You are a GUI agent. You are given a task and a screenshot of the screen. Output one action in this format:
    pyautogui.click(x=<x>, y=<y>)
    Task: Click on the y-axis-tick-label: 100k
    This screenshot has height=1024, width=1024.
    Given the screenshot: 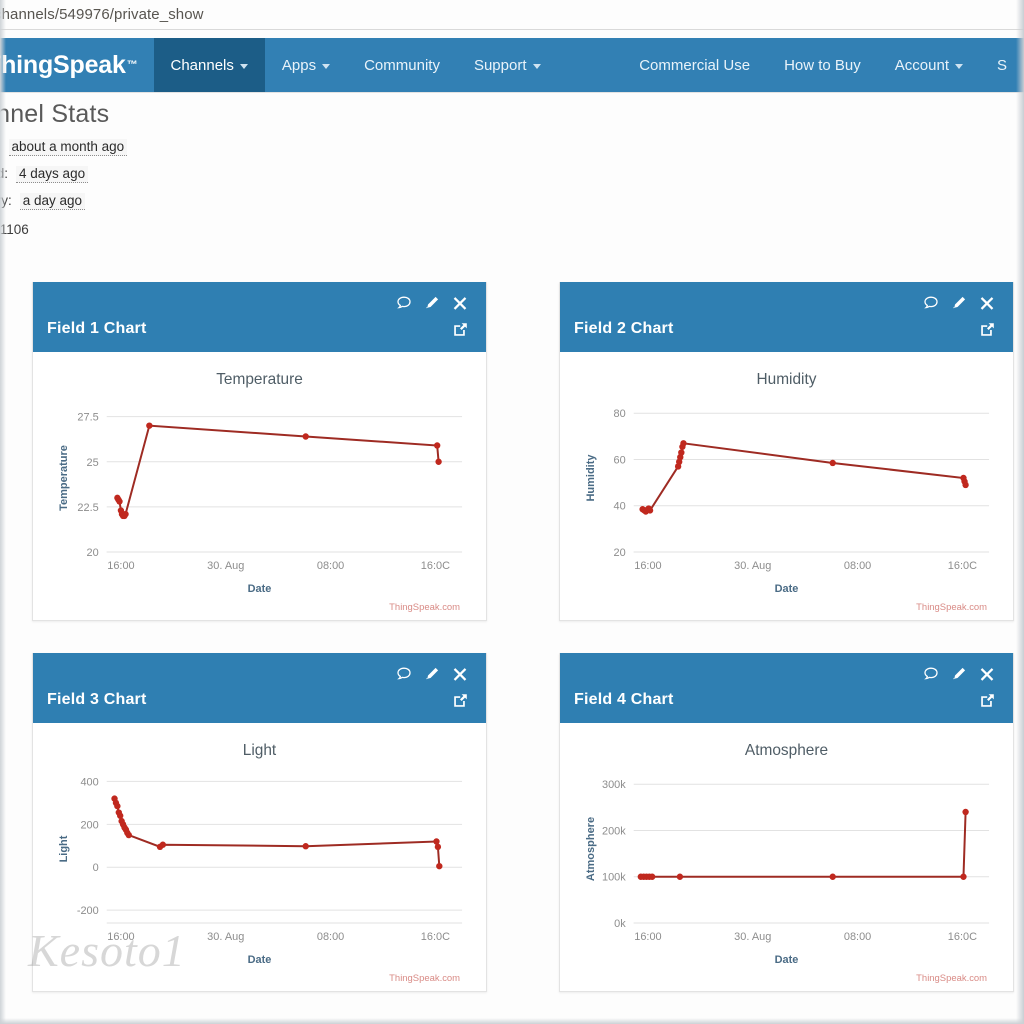 What is the action you would take?
    pyautogui.click(x=614, y=878)
    